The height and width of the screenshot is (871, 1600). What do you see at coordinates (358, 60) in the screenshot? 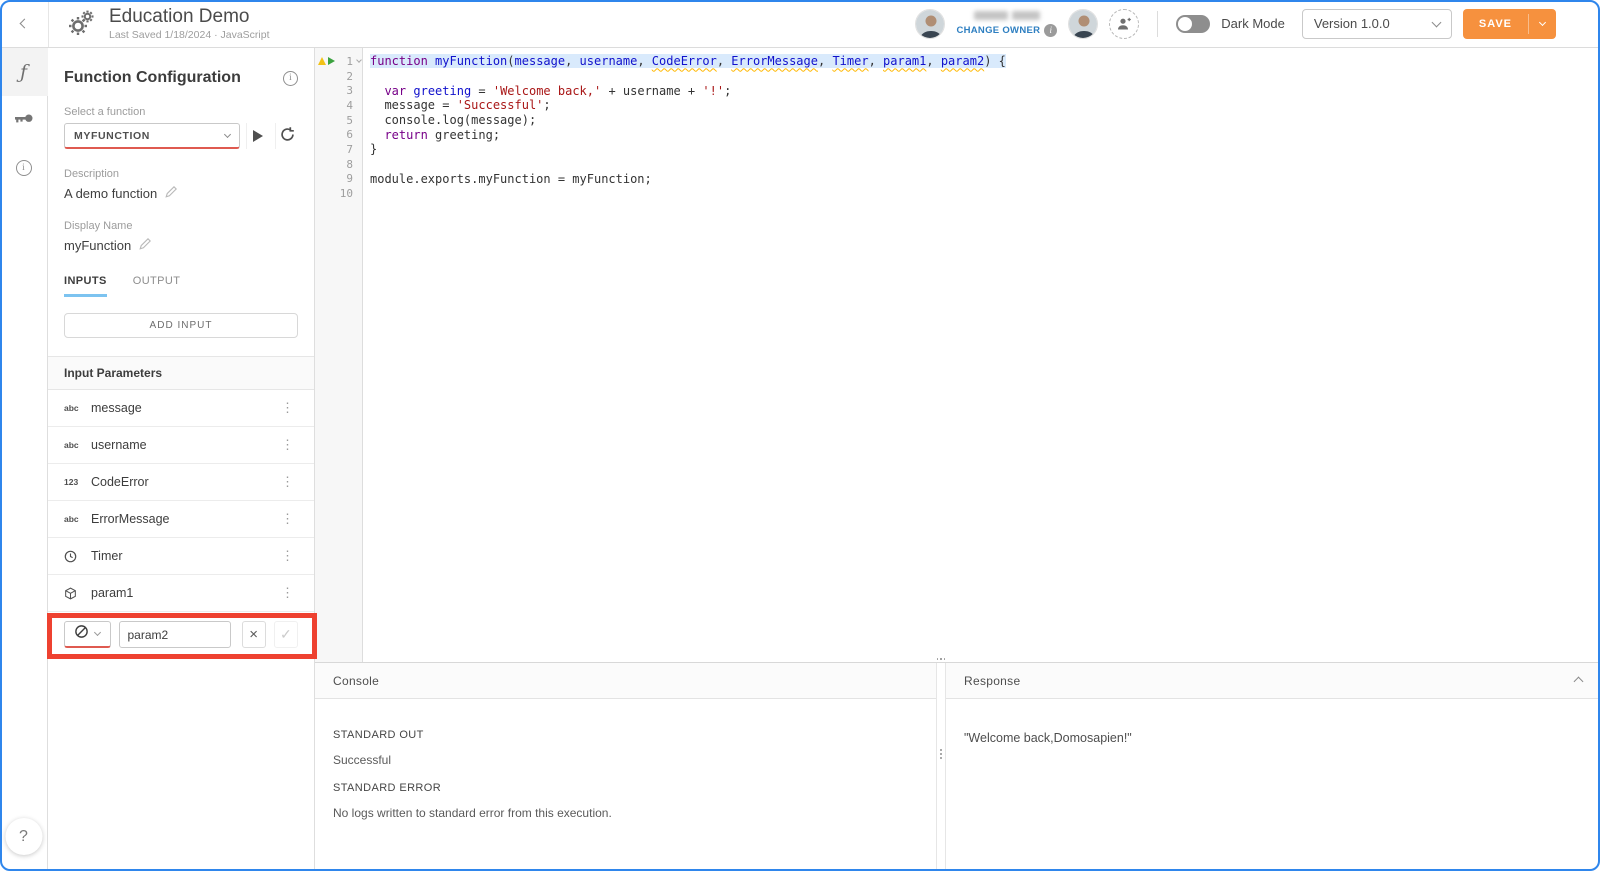
I see `fold-chevron-icon` at bounding box center [358, 60].